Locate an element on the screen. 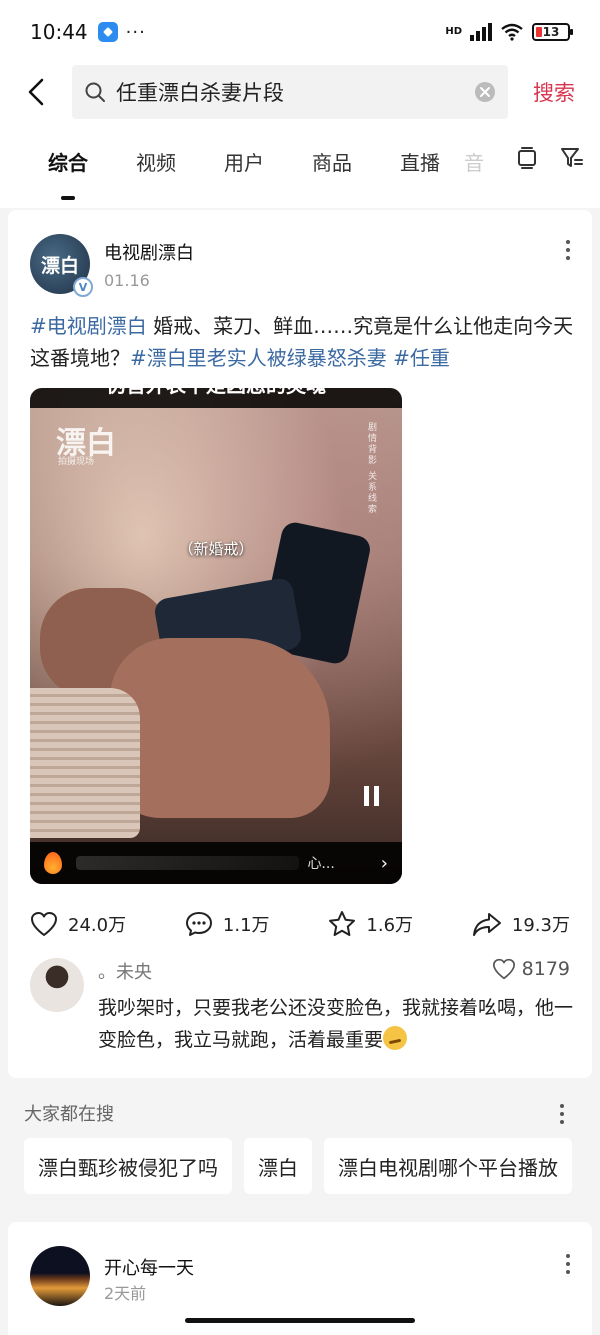  commenter-name: 。未央 is located at coordinates (125, 971).